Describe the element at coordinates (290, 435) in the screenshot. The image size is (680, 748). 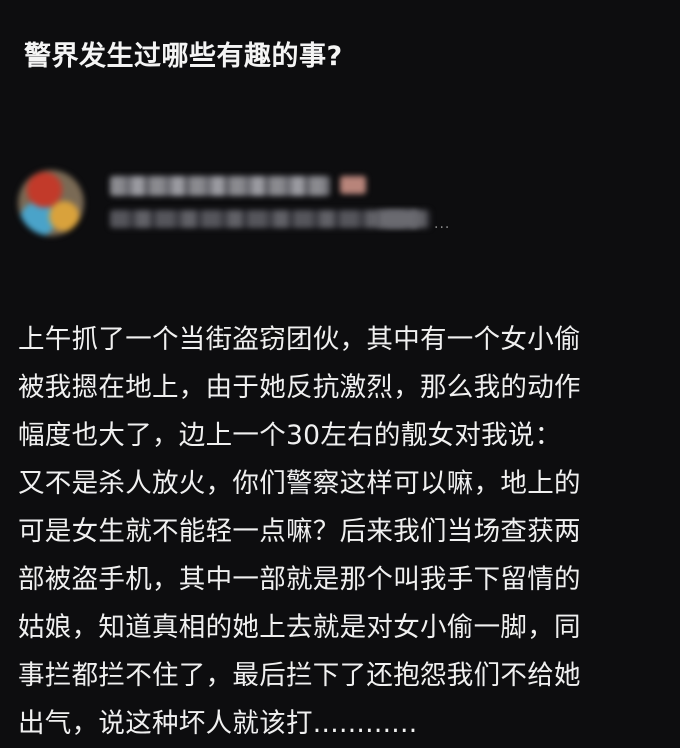
I see `answer-line: 幅度也大了，边上一个30左右的靓女对我说：` at that location.